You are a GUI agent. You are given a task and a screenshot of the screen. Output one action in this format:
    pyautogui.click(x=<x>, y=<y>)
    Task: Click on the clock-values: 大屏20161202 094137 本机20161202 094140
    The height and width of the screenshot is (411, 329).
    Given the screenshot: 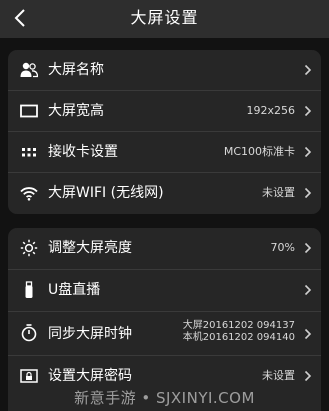 What is the action you would take?
    pyautogui.click(x=239, y=332)
    